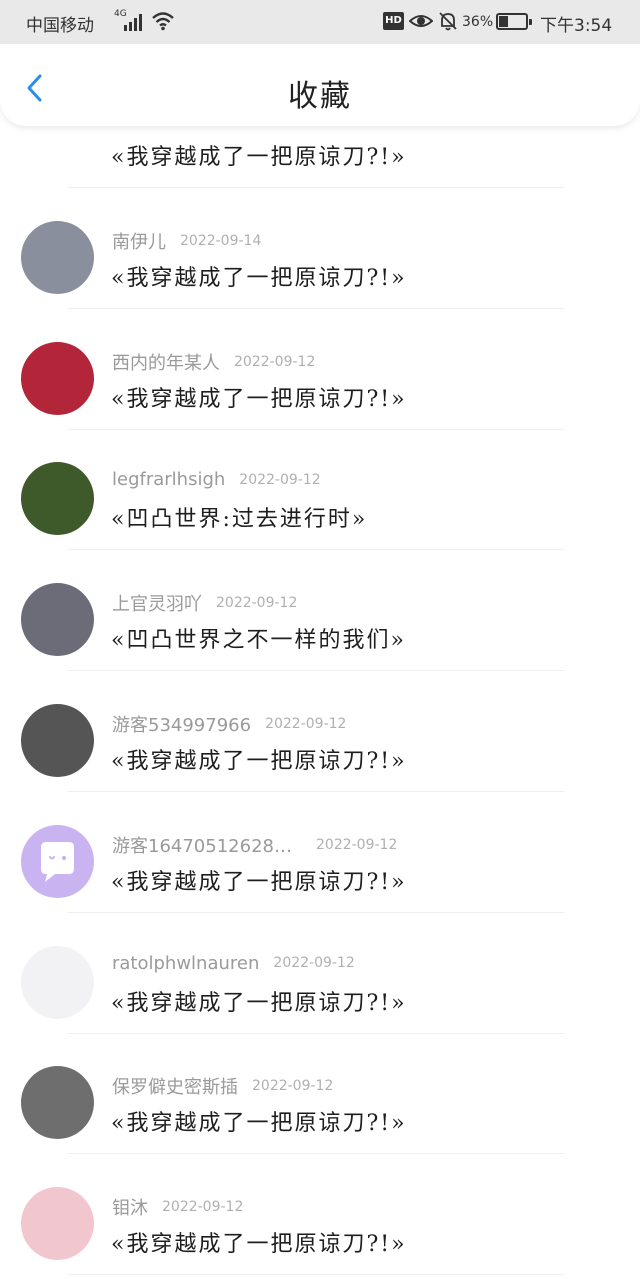 Image resolution: width=640 pixels, height=1280 pixels. Describe the element at coordinates (139, 241) in the screenshot. I see `username: 南伊儿` at that location.